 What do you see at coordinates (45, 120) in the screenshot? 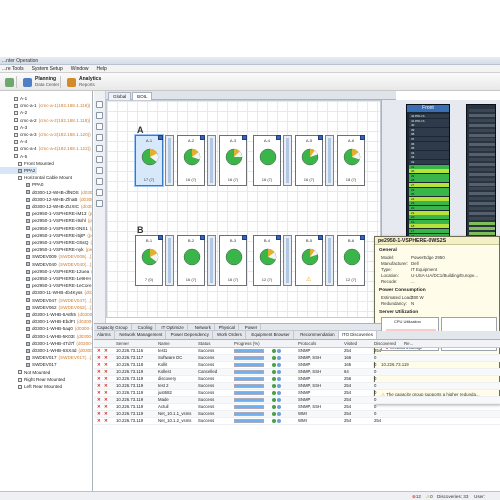
I see `tree-item: cmc-a-2 (cmc-a-2(192.168.1.118))` at bounding box center [45, 120].